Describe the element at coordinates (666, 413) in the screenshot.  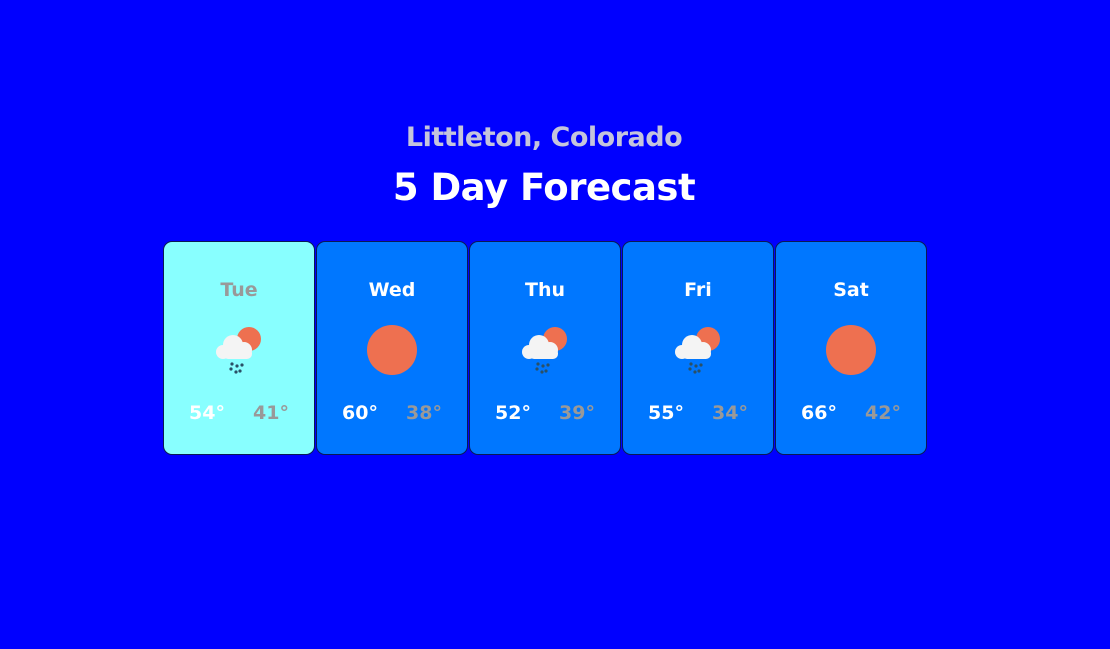
I see `high-temp: 55°` at that location.